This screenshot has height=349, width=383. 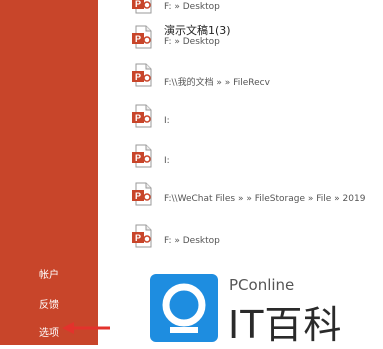 What do you see at coordinates (86, 328) in the screenshot?
I see `annotation-arrow-icon` at bounding box center [86, 328].